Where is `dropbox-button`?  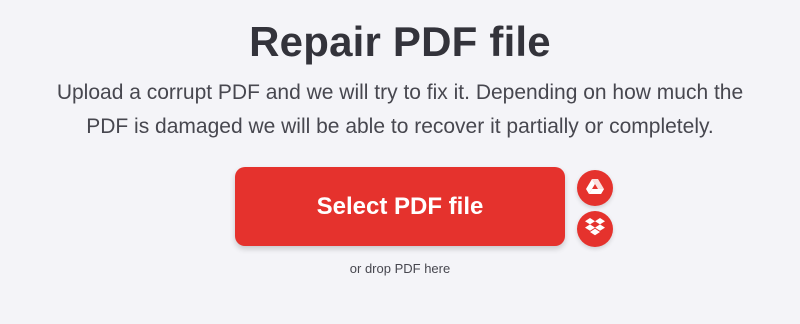 dropbox-button is located at coordinates (595, 229).